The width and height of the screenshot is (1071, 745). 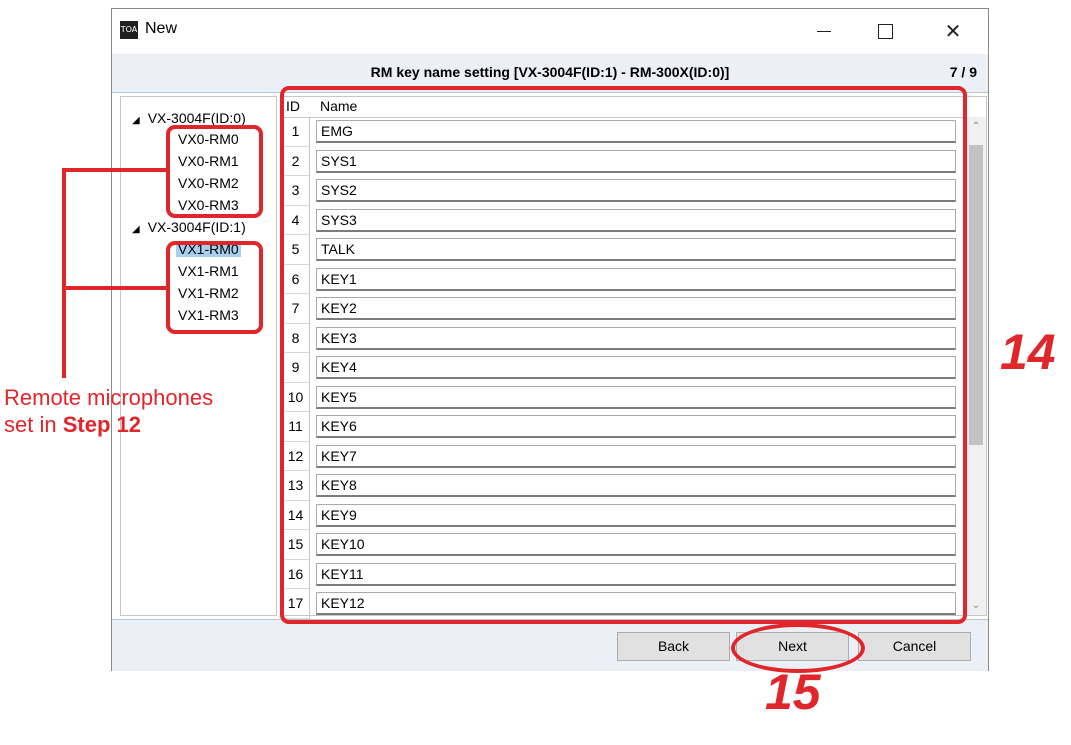 What do you see at coordinates (793, 692) in the screenshot?
I see `step-number-15: 15` at bounding box center [793, 692].